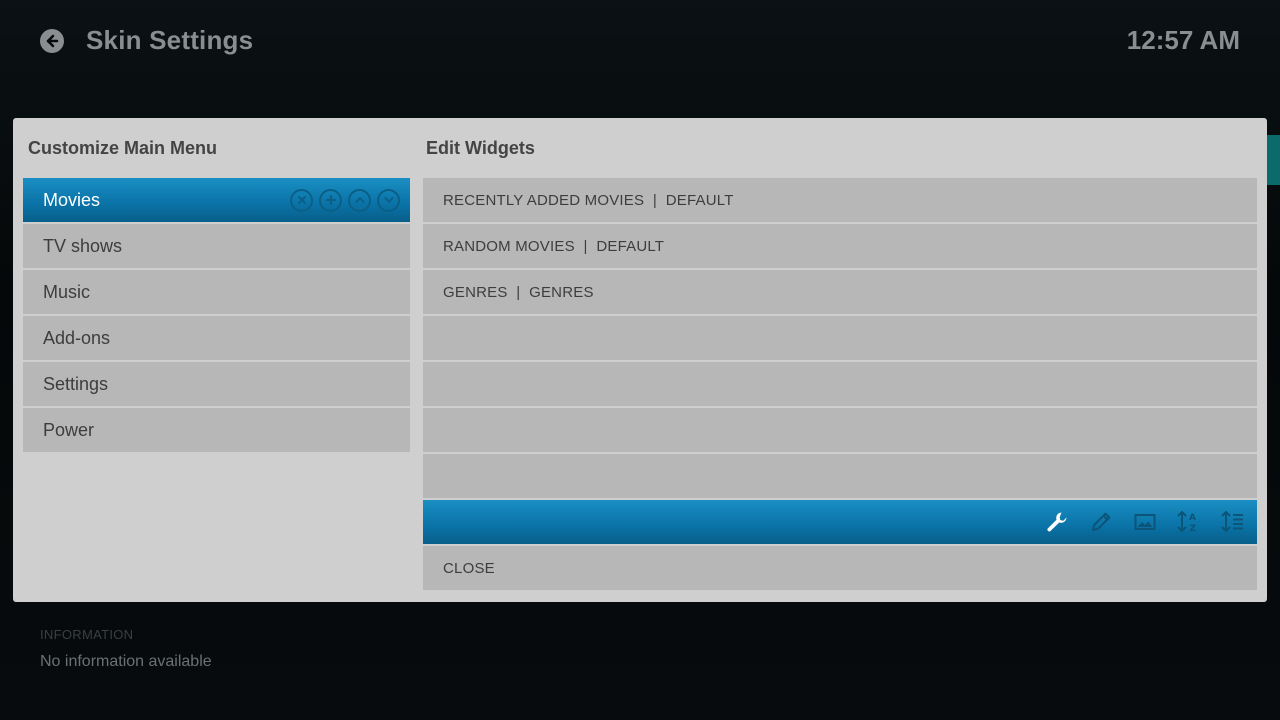  I want to click on widget-toolbar: A Z, so click(1145, 522).